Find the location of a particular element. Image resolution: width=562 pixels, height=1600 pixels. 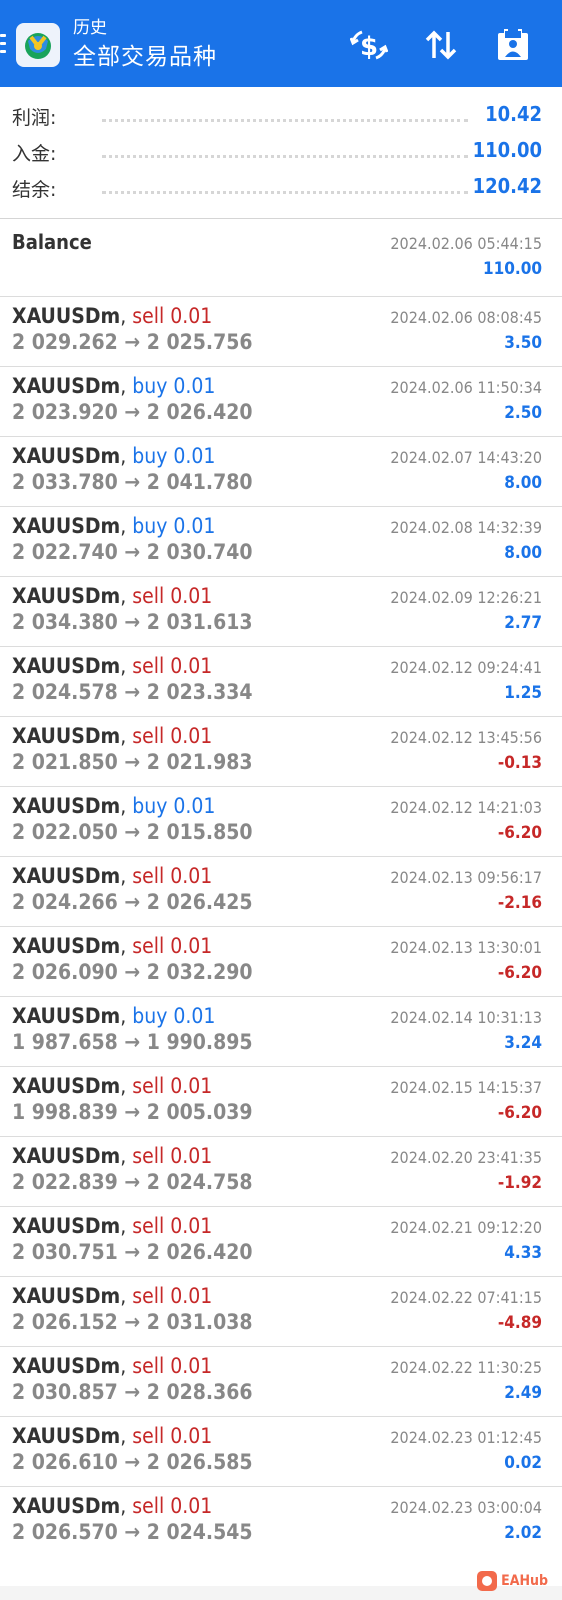

calendar-icon is located at coordinates (513, 45).